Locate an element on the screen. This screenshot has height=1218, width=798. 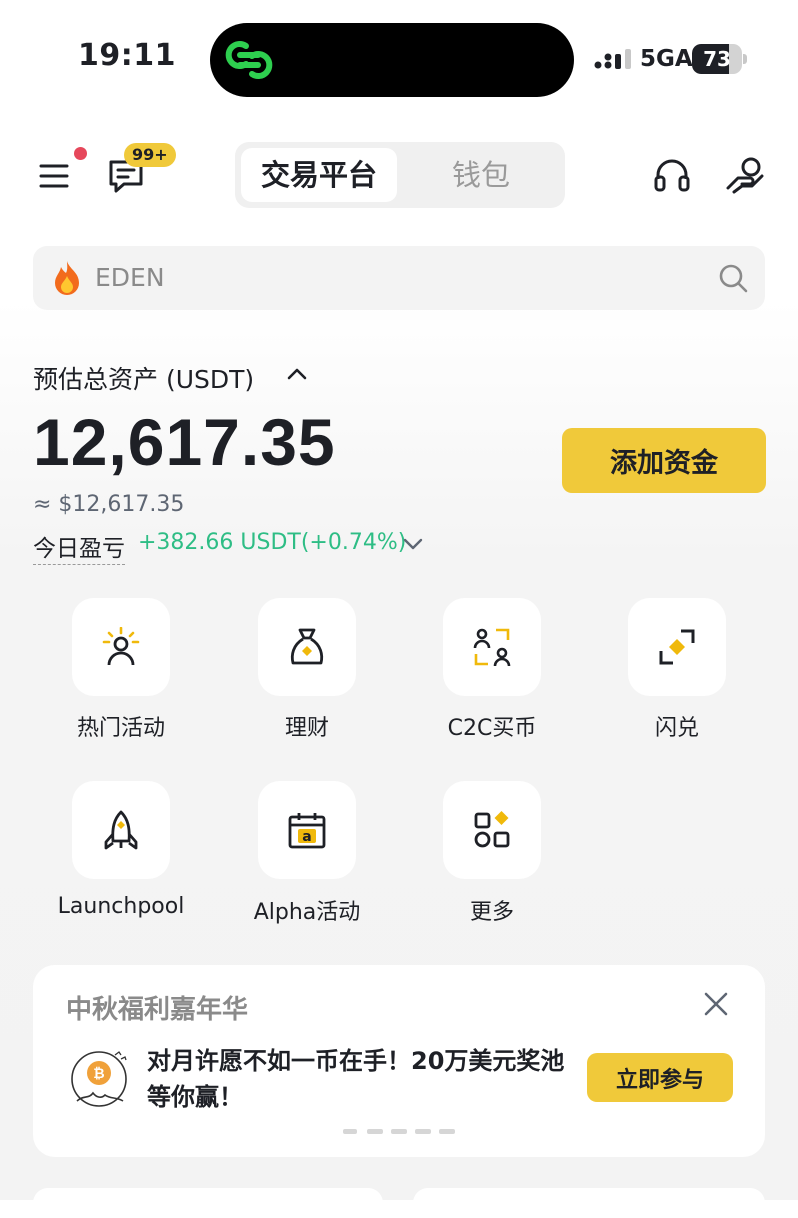
hot-activity-icon is located at coordinates (121, 646).